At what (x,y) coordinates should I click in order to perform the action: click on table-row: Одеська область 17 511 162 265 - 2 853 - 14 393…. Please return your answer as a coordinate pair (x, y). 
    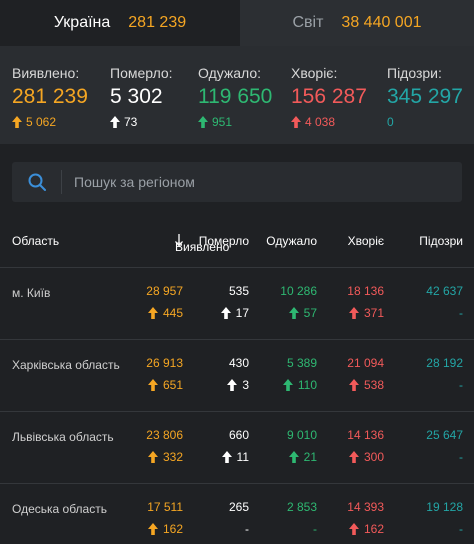
    Looking at the image, I should click on (237, 513).